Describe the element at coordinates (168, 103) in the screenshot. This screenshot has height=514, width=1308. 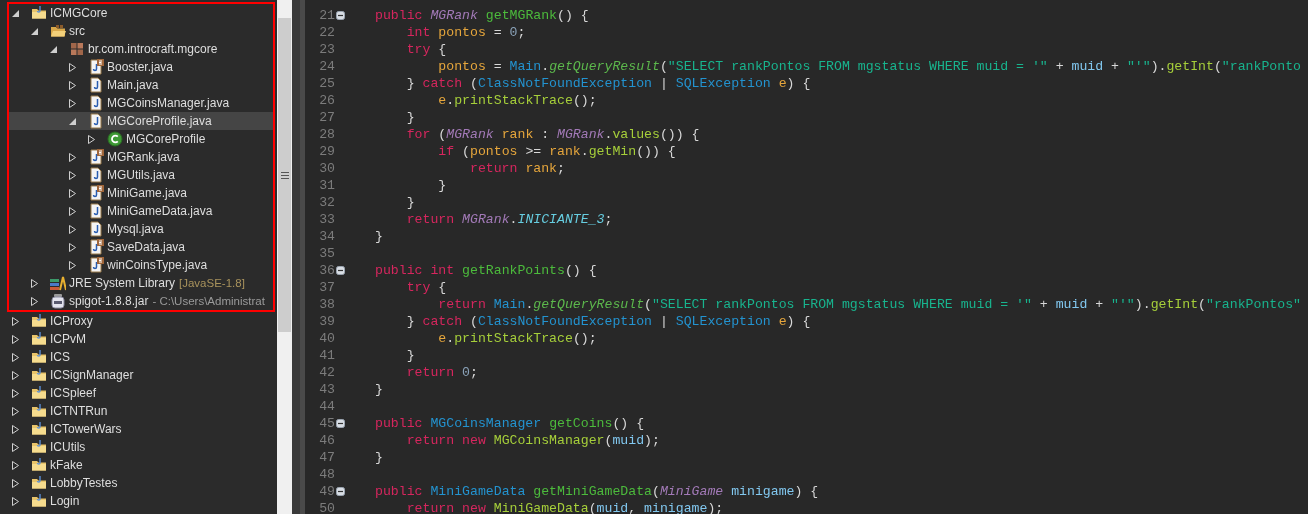
I see `tree-item-label: MGCoinsManager.java` at that location.